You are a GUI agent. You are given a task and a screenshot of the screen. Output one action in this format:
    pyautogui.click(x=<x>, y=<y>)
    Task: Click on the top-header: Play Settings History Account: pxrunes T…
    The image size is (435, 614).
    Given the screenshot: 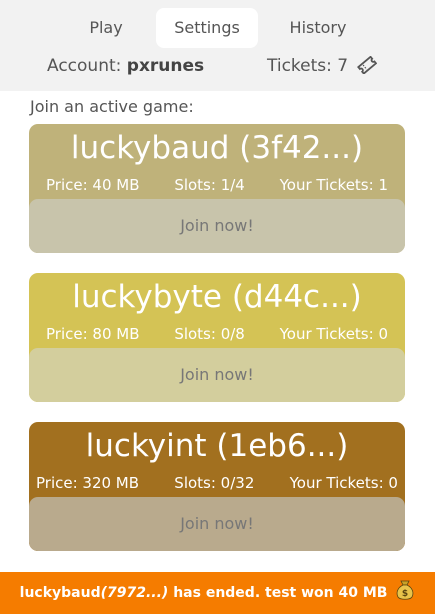 What is the action you would take?
    pyautogui.click(x=217, y=45)
    